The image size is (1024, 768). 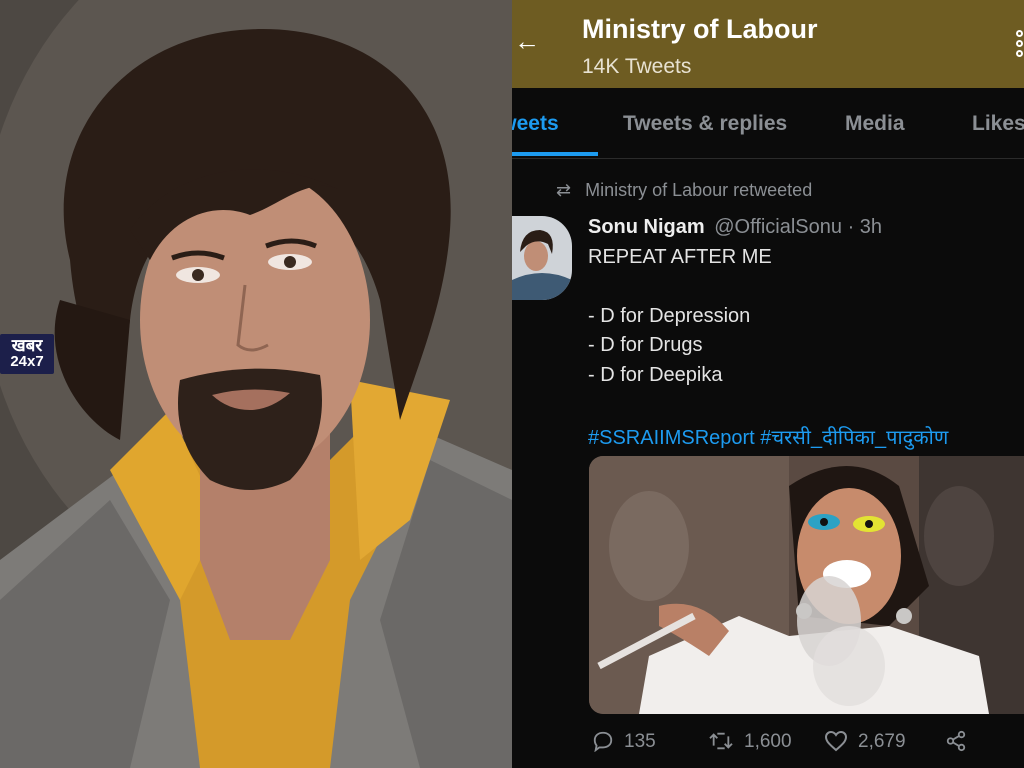 What do you see at coordinates (768, 741) in the screenshot?
I see `retweet-count: 1,600` at bounding box center [768, 741].